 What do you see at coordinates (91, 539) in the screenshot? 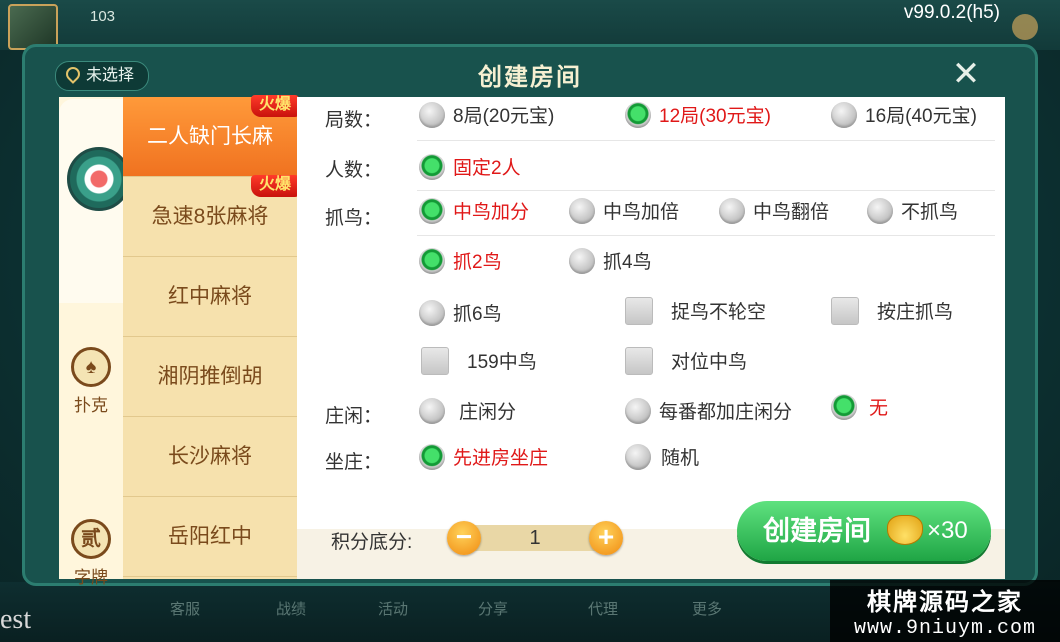
I see `zipai-icon: 贰` at bounding box center [91, 539].